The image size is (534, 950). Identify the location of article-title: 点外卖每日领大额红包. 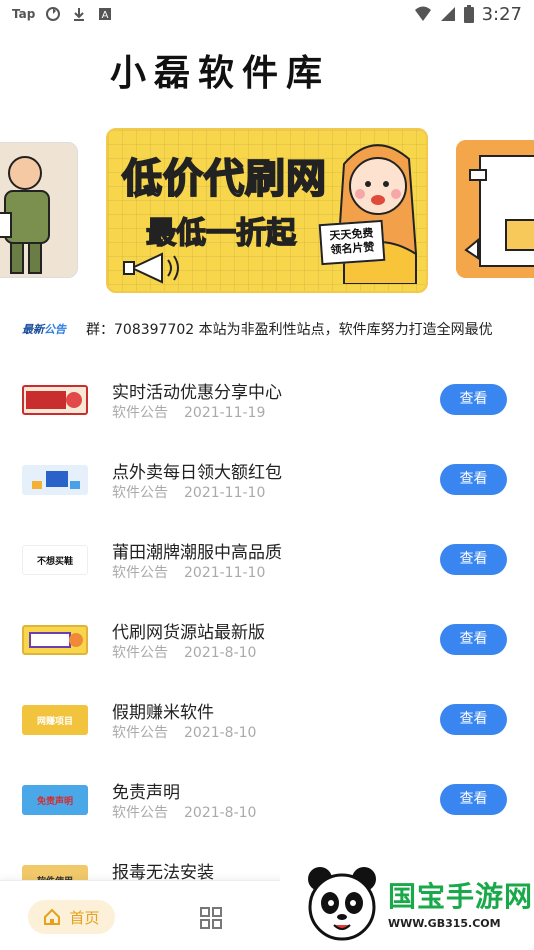
(197, 473).